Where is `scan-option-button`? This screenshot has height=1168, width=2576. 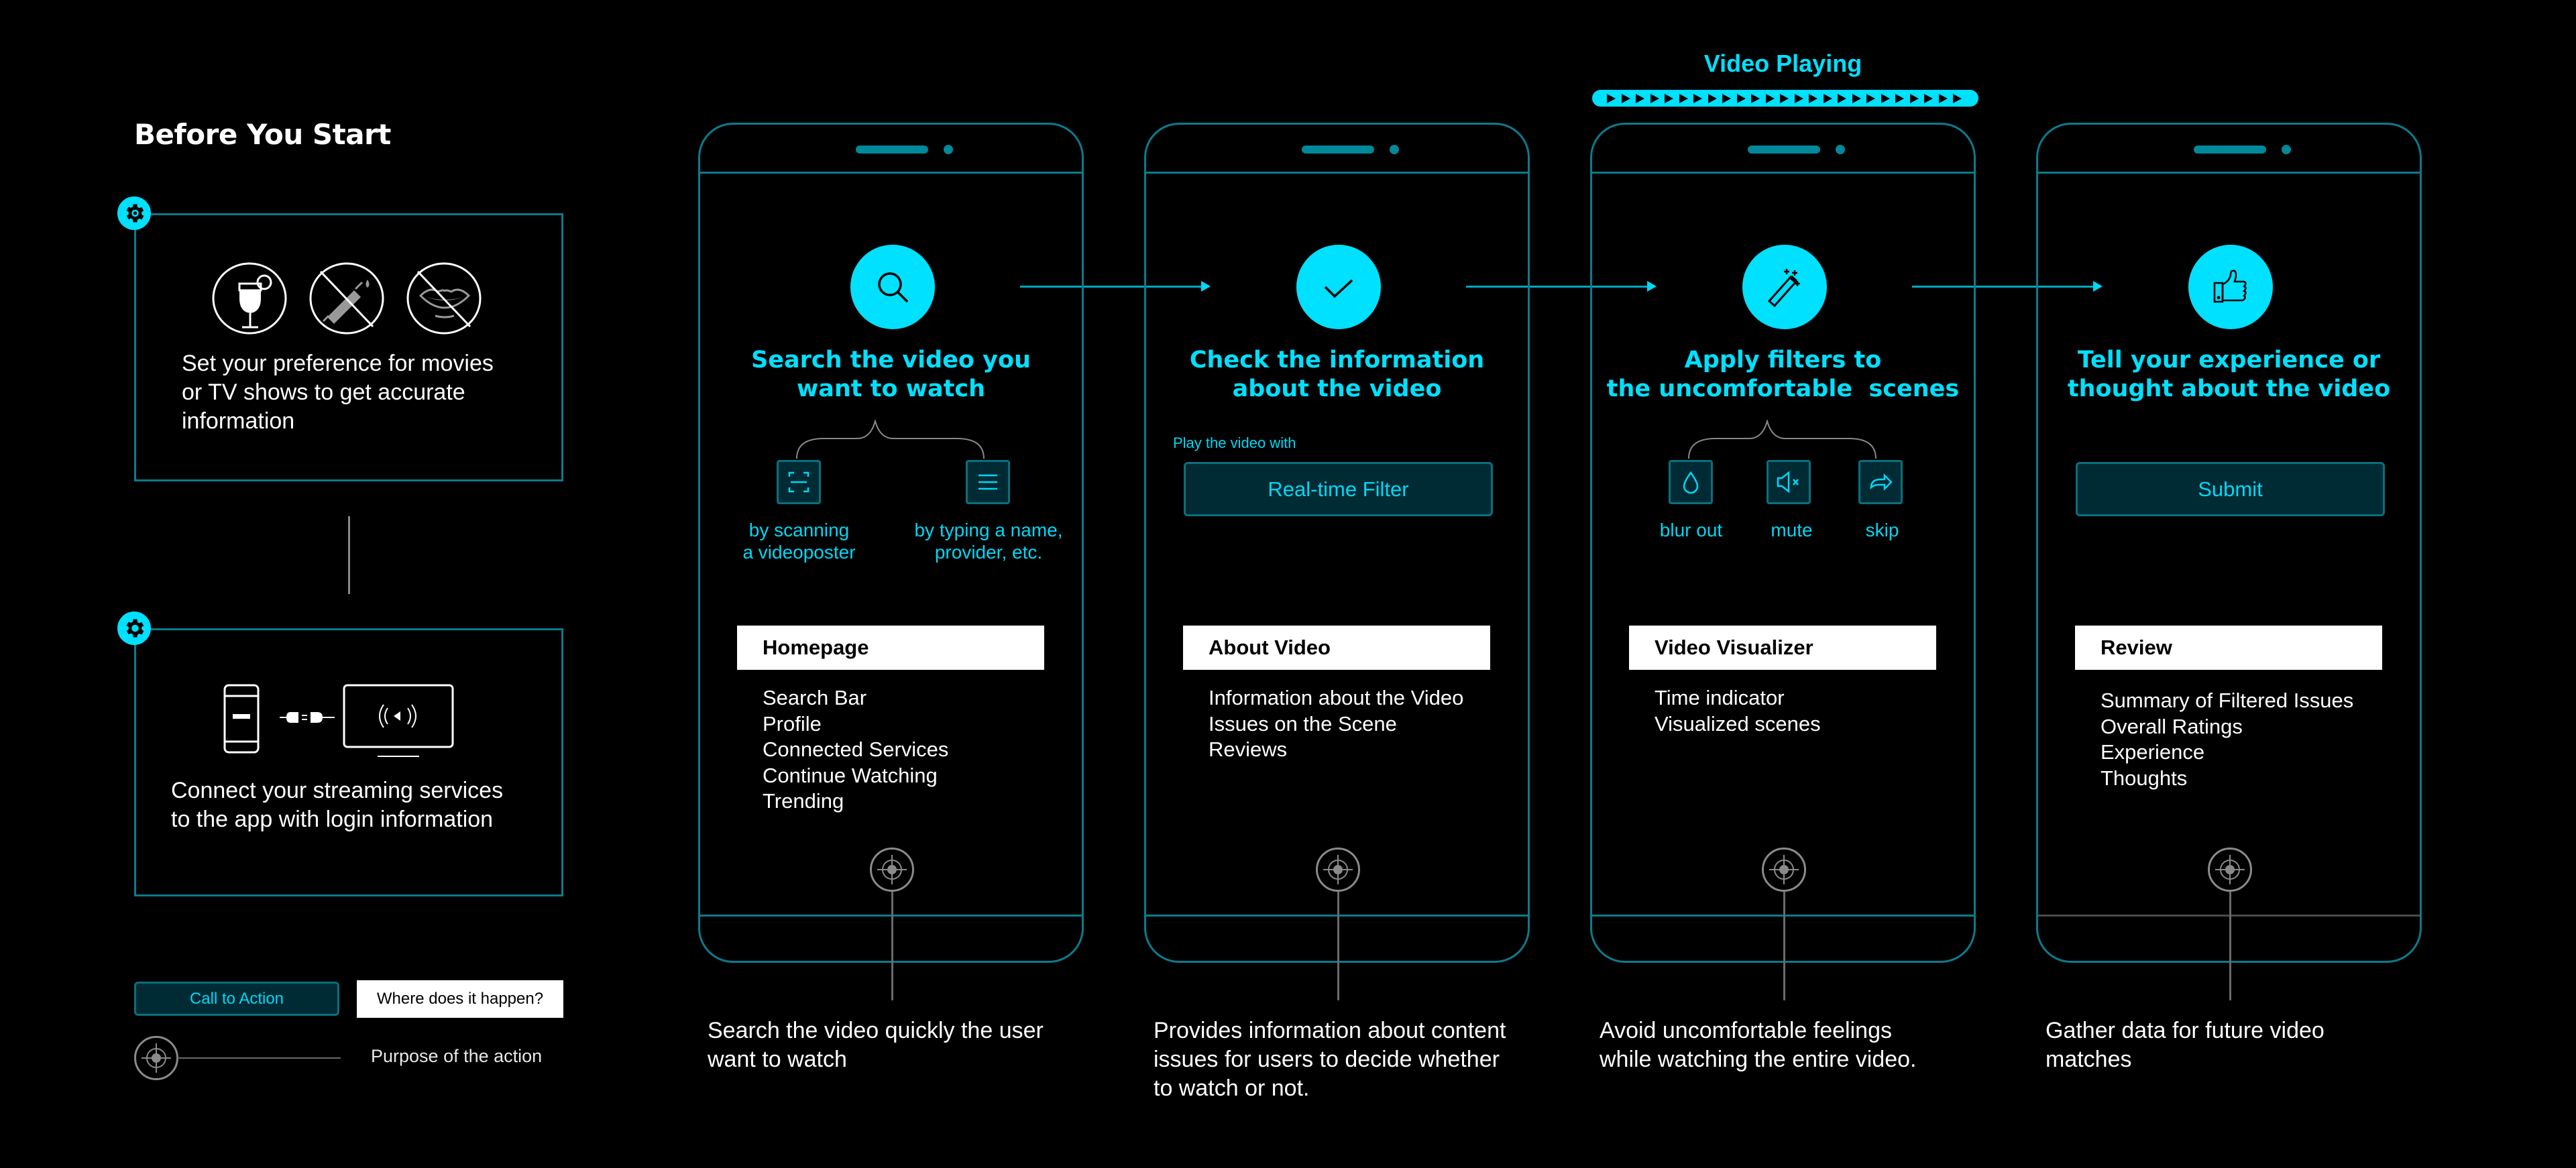 scan-option-button is located at coordinates (799, 482).